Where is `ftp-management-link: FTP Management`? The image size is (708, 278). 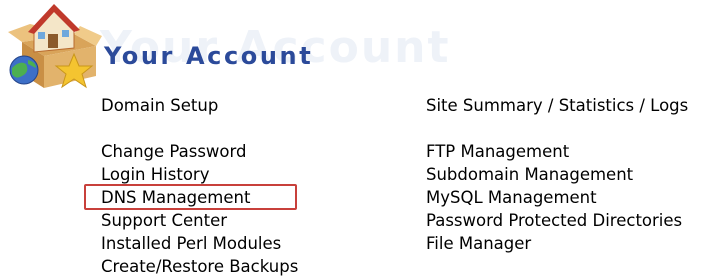 ftp-management-link: FTP Management is located at coordinates (557, 151).